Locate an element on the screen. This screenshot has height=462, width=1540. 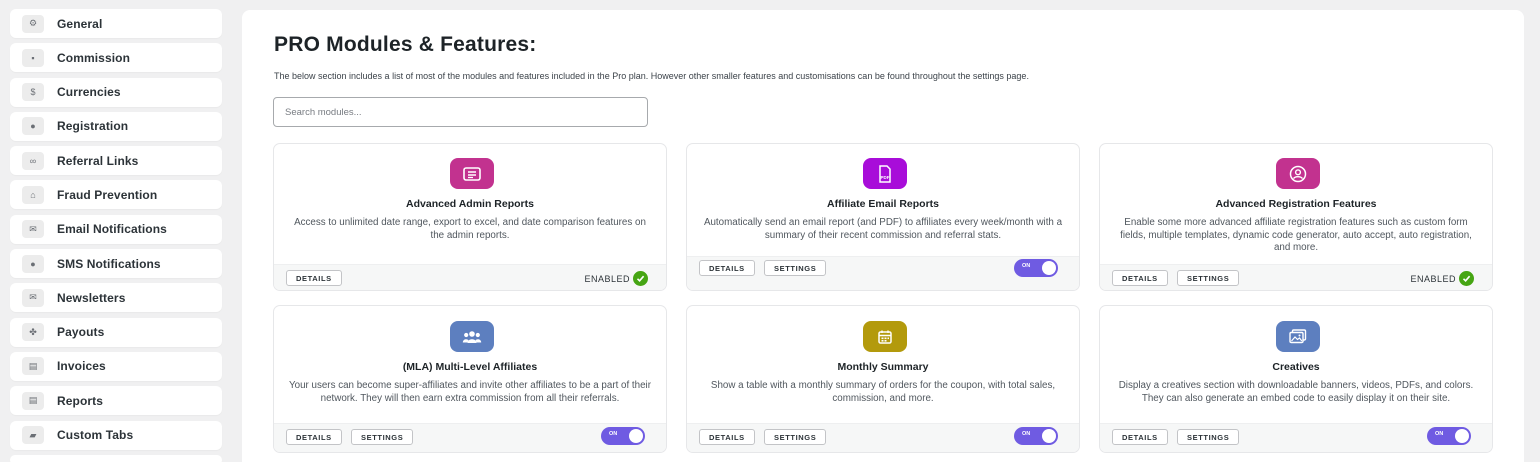
image-icon is located at coordinates (1298, 336).